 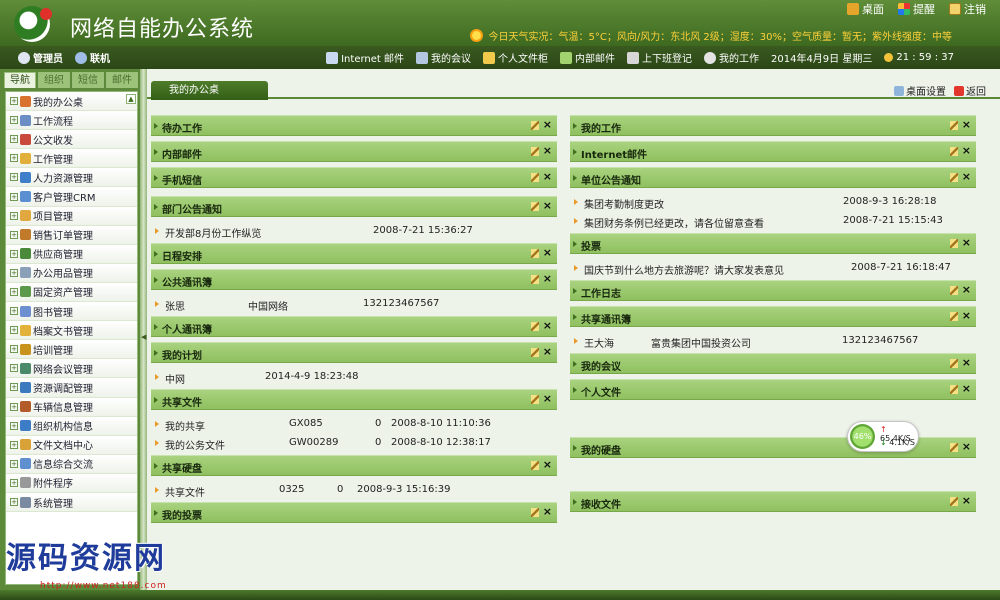 What do you see at coordinates (71, 483) in the screenshot?
I see `sidebar-item: + 附件程序` at bounding box center [71, 483].